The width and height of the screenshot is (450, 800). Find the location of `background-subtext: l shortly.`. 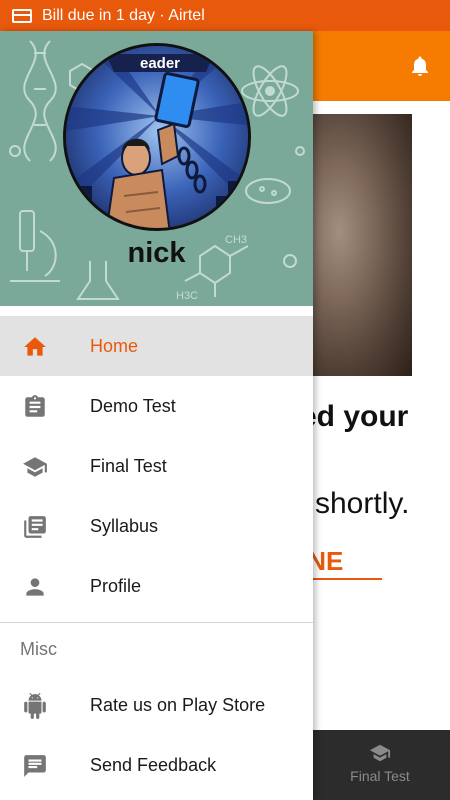

background-subtext: l shortly. is located at coordinates (355, 503).